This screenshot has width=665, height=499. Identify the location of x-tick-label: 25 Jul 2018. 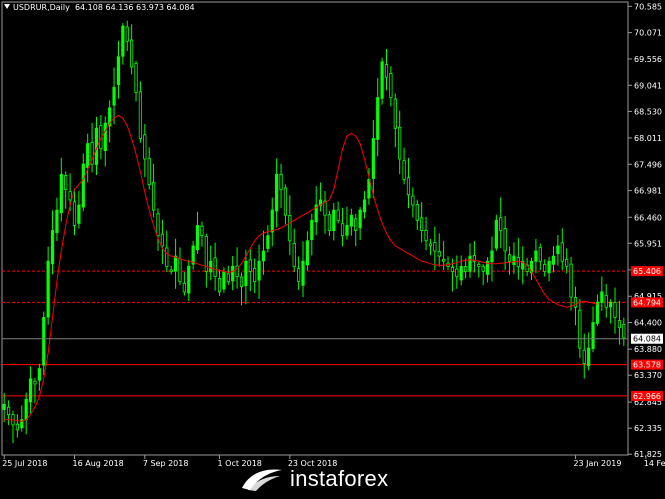
(24, 463).